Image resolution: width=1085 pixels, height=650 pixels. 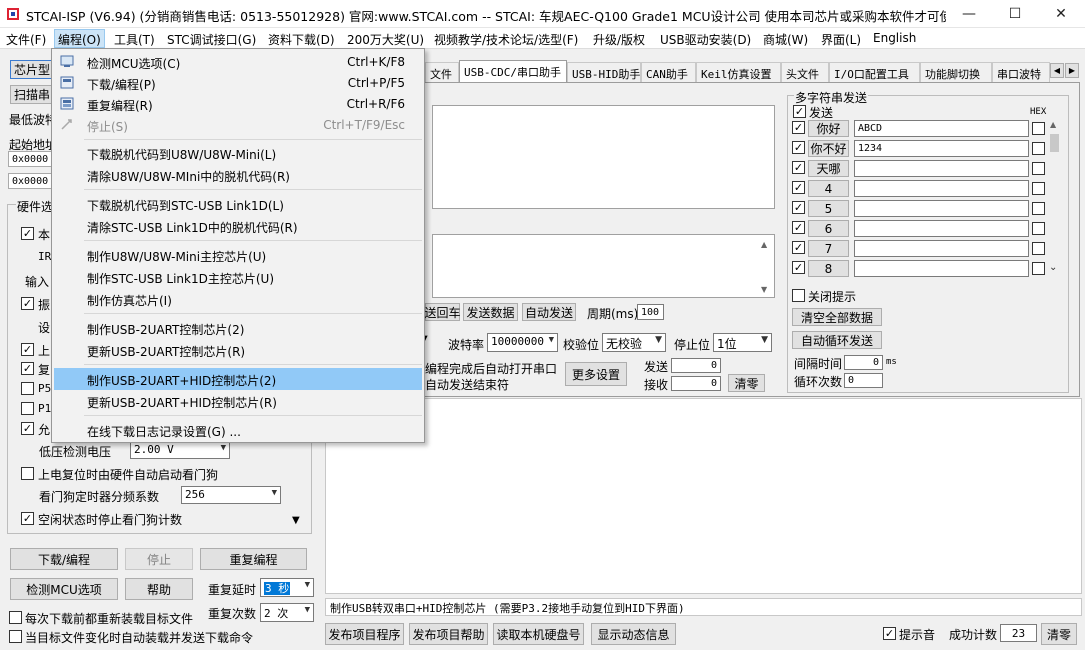 What do you see at coordinates (238, 175) in the screenshot?
I see `menu-item-clear-offline-u8w: 清除U8W/U8W-MIni中的脱机代码(R)` at bounding box center [238, 175].